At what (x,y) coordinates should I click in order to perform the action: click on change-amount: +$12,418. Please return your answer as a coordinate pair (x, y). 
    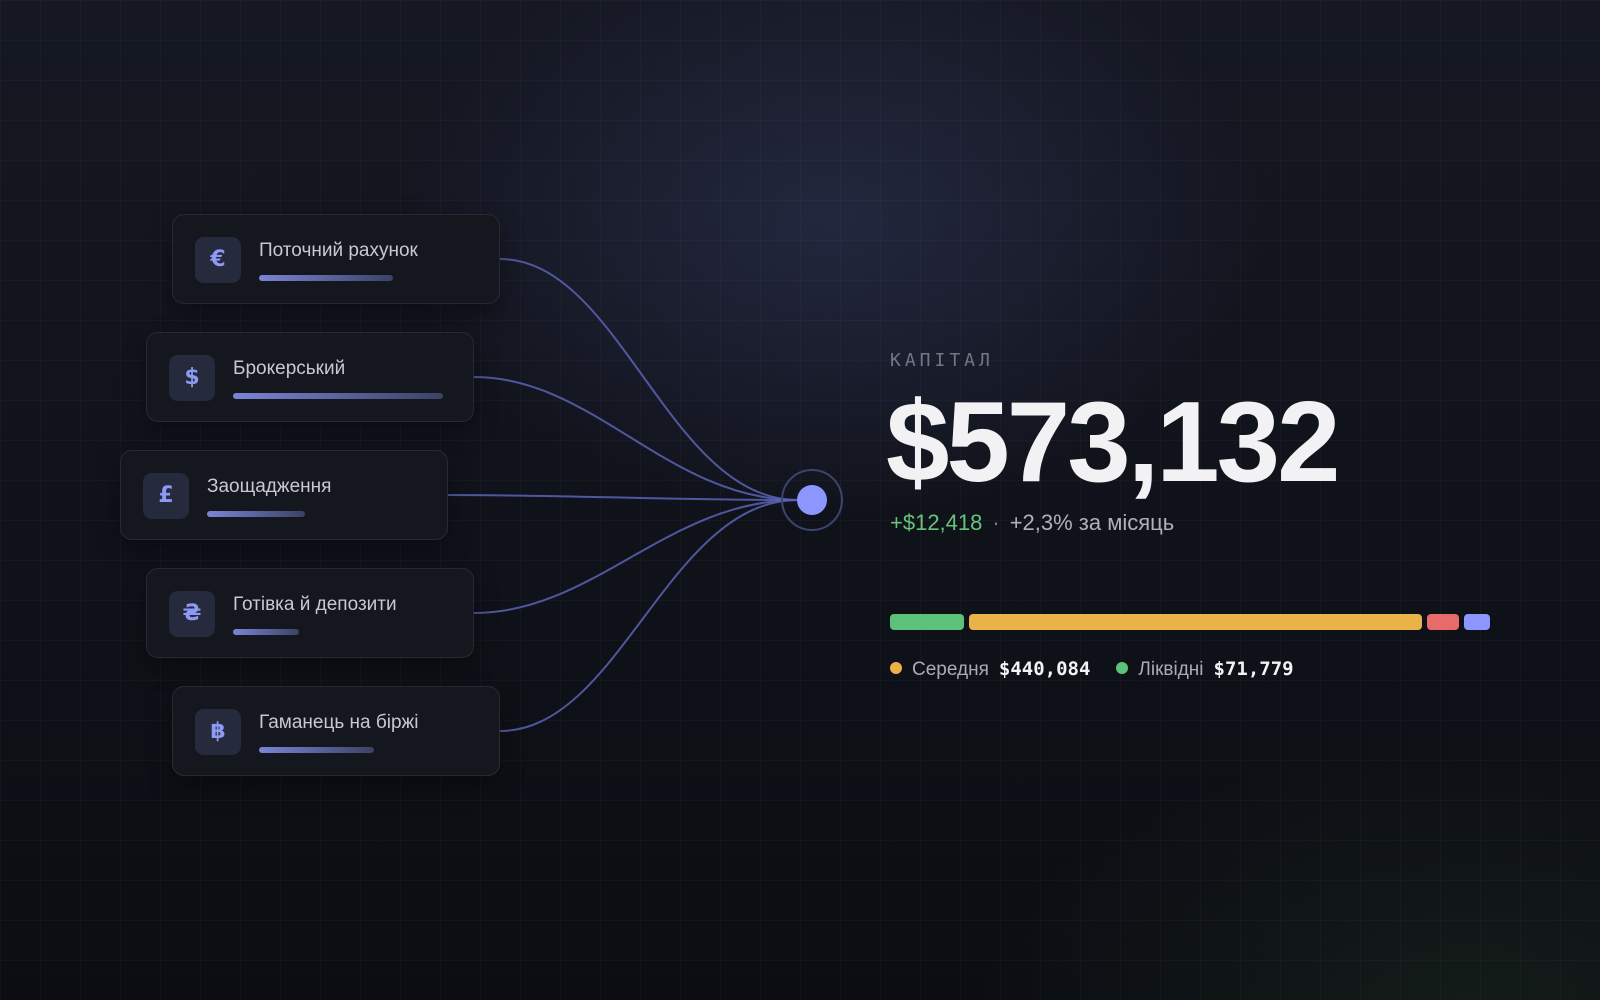
    Looking at the image, I should click on (936, 522).